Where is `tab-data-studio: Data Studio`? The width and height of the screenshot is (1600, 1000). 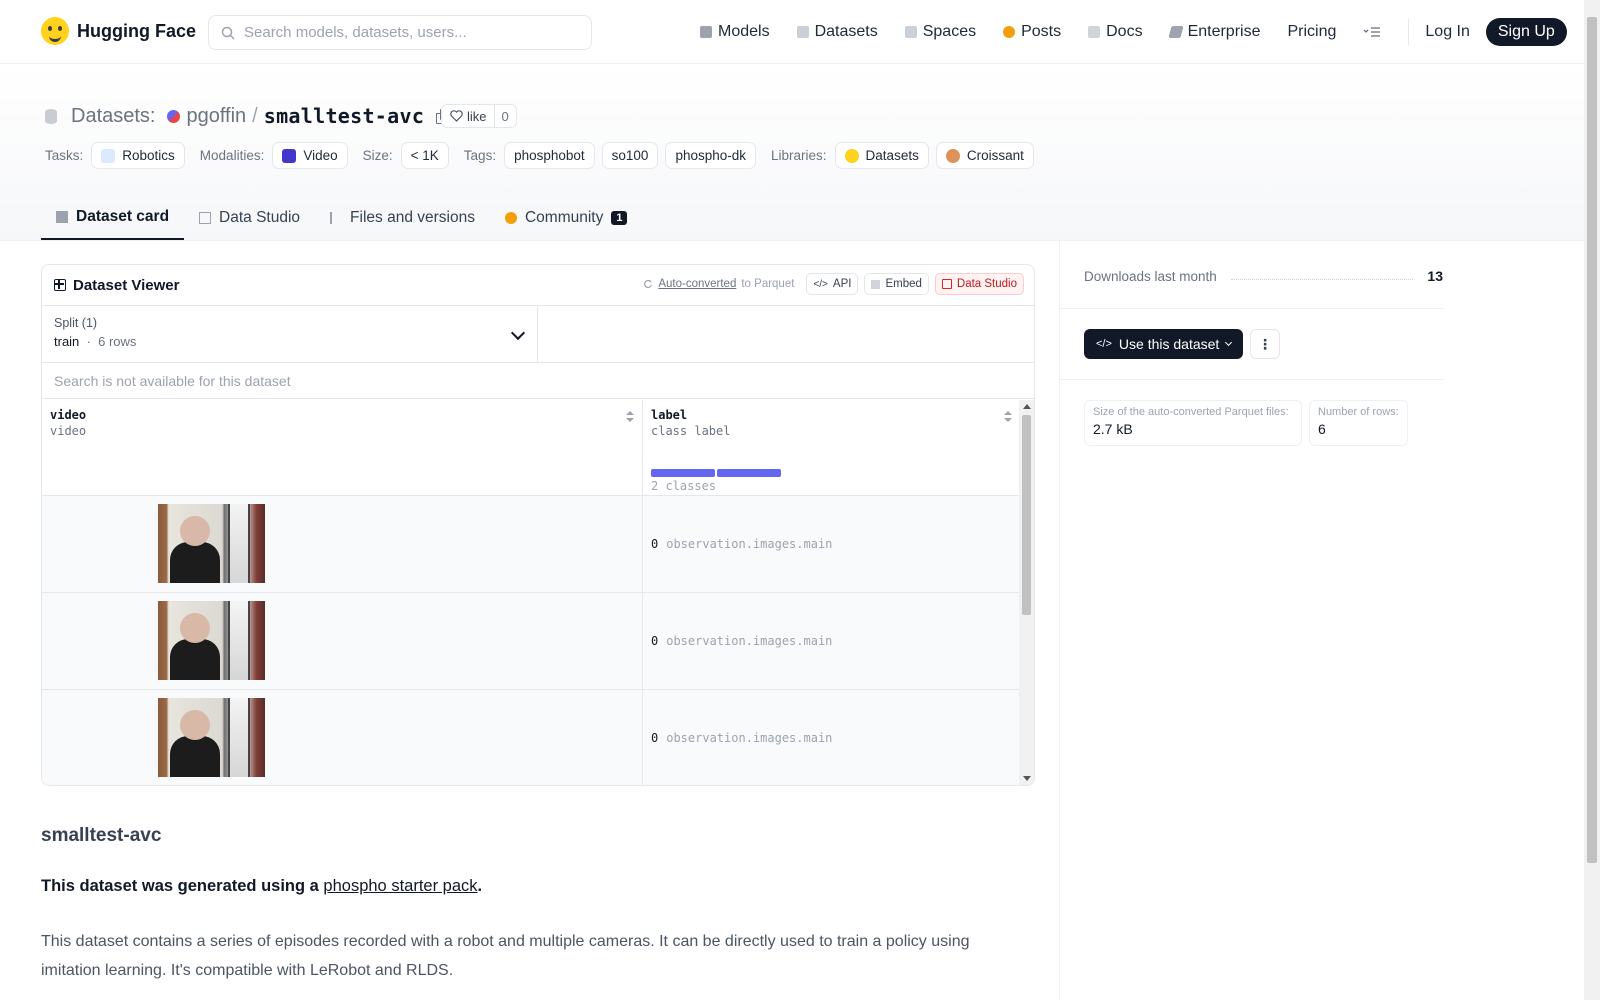 tab-data-studio: Data Studio is located at coordinates (249, 217).